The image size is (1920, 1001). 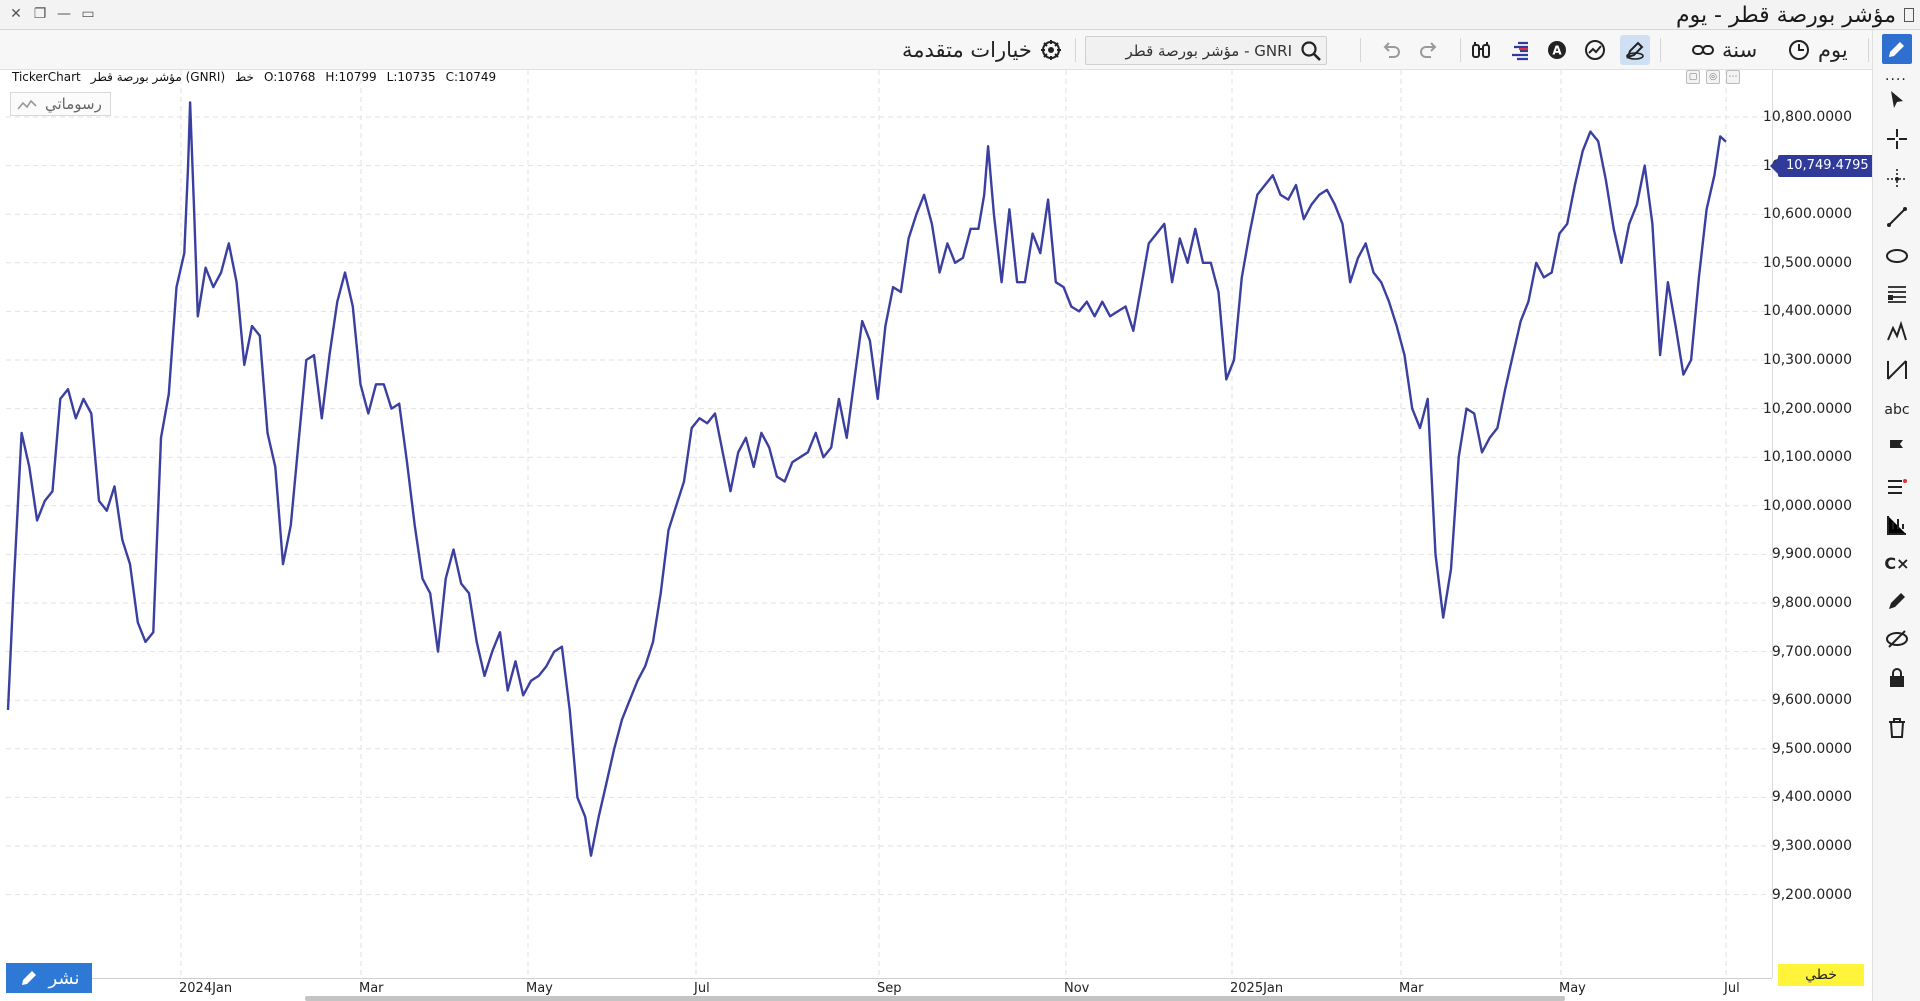 I want to click on price-tick-label: 9,600.0000, so click(x=1811, y=700).